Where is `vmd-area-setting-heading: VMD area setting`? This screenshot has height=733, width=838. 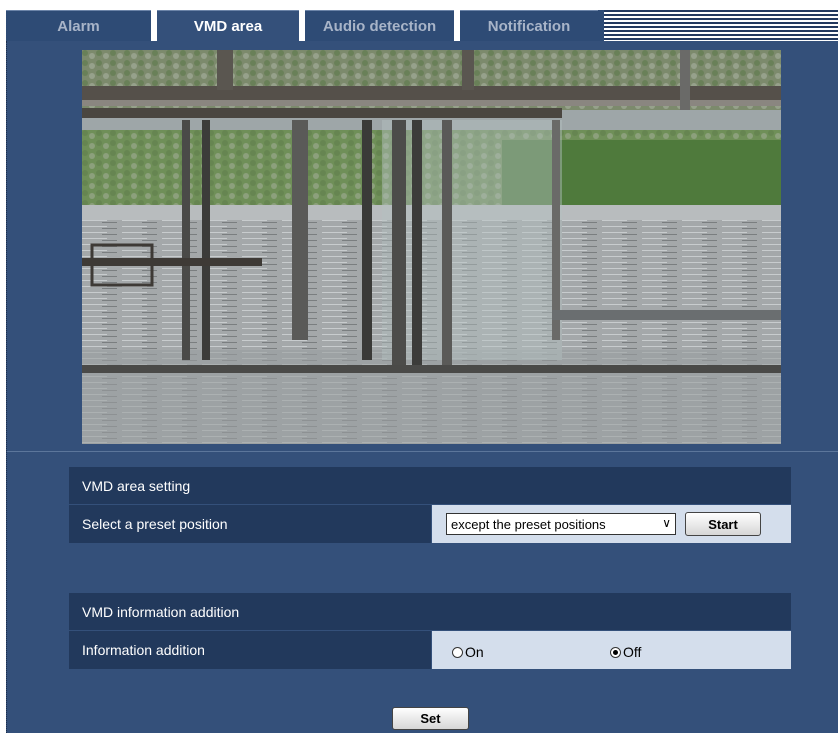
vmd-area-setting-heading: VMD area setting is located at coordinates (430, 486).